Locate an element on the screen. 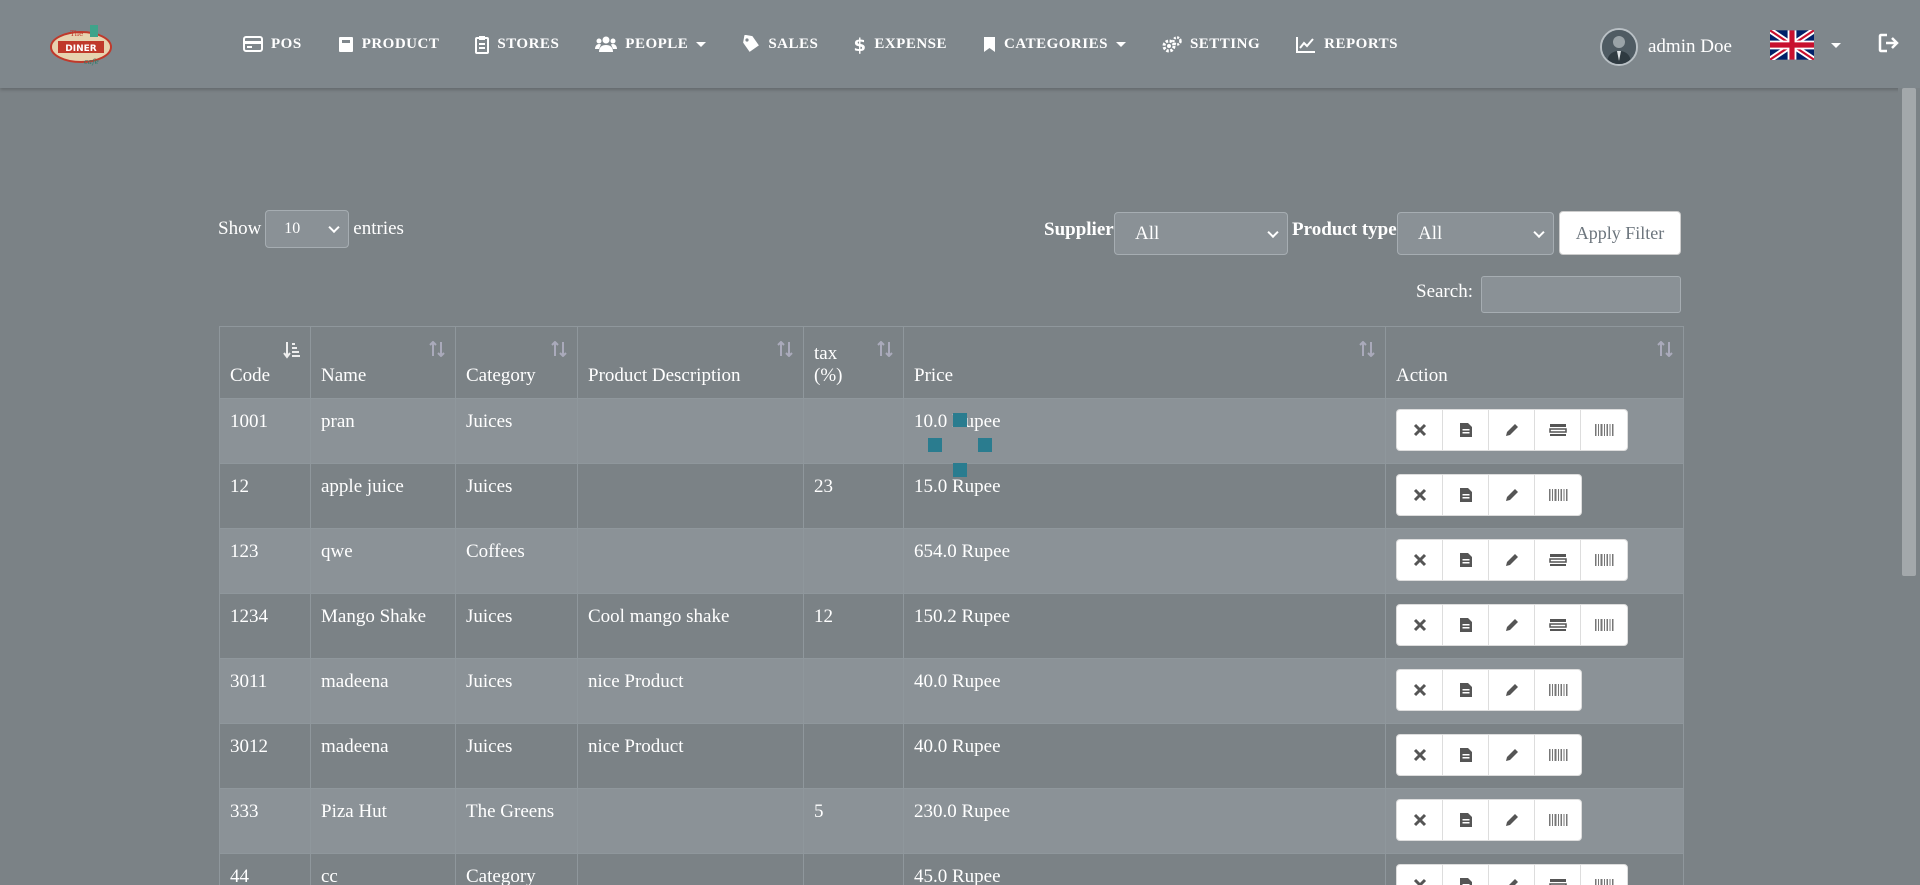  nav-reports: REPORTS is located at coordinates (1347, 44).